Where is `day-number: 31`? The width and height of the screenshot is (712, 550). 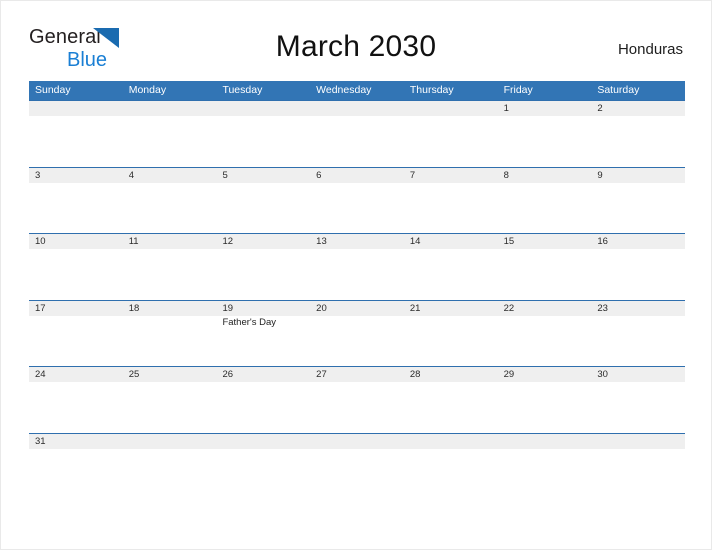
day-number: 31 is located at coordinates (40, 441).